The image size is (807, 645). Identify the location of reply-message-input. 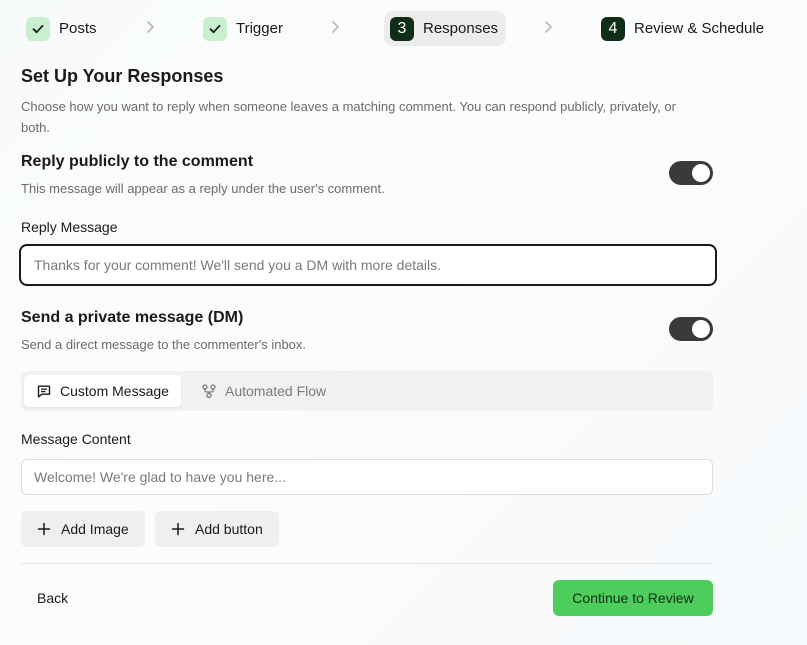
(368, 265).